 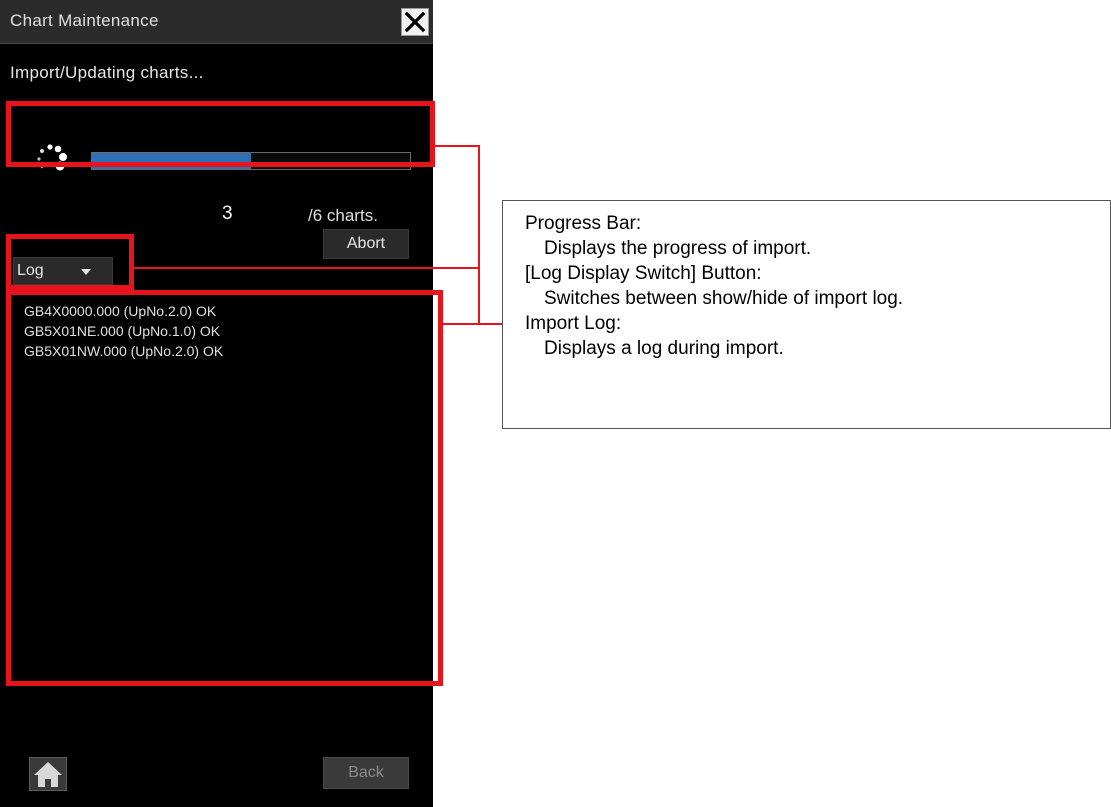 What do you see at coordinates (343, 215) in the screenshot?
I see `progress-total-label: /6 charts.` at bounding box center [343, 215].